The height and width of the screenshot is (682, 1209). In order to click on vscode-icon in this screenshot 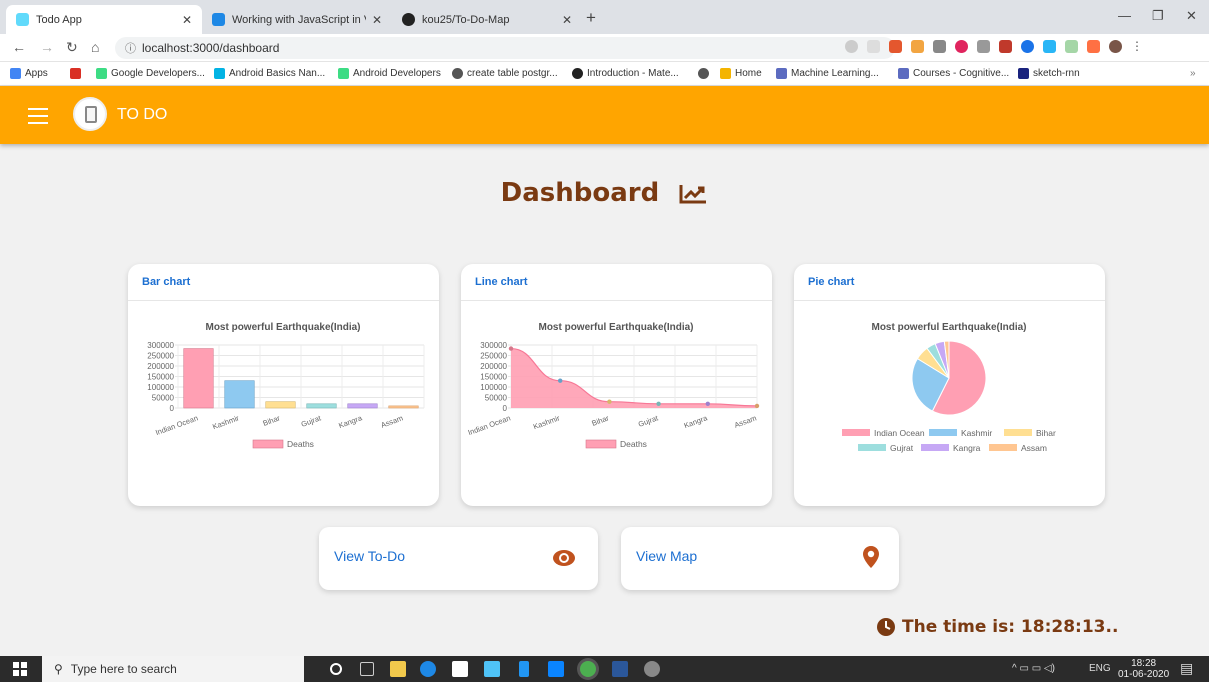, I will do `click(556, 669)`.